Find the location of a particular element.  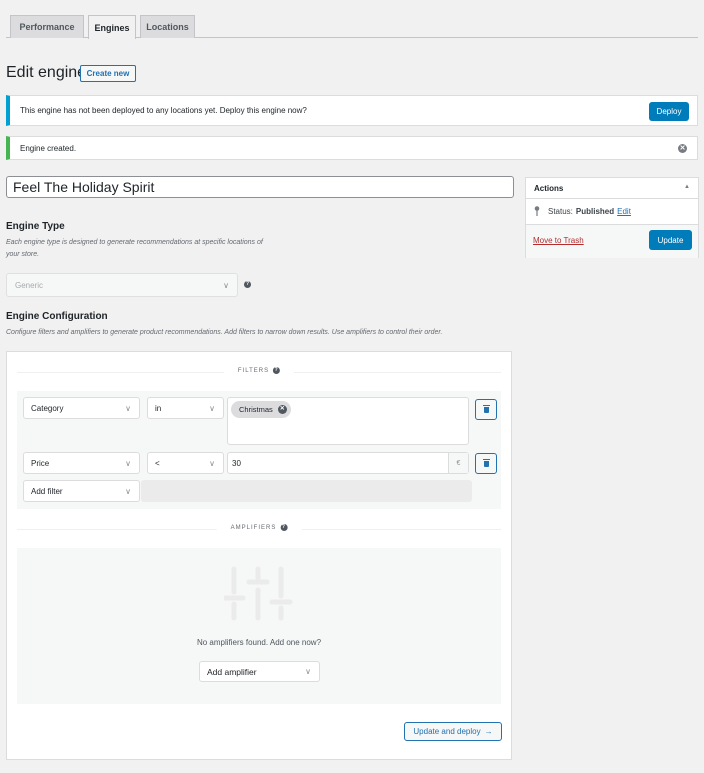

nav-tabs: Performance Engines Locations is located at coordinates (352, 27).